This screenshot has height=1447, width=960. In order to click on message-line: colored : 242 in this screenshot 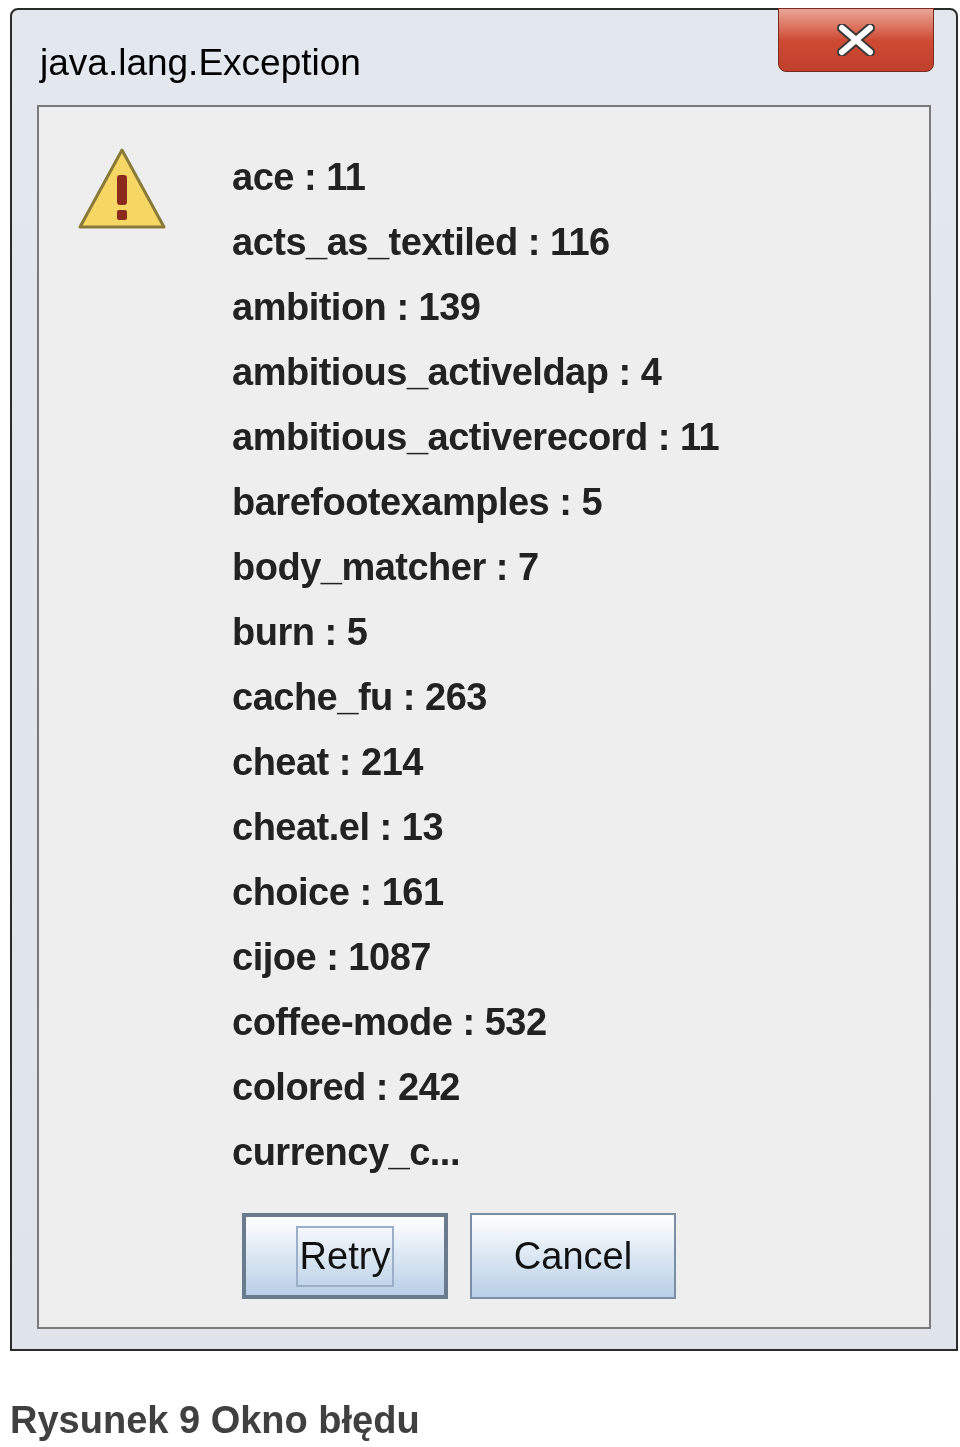, I will do `click(346, 1087)`.